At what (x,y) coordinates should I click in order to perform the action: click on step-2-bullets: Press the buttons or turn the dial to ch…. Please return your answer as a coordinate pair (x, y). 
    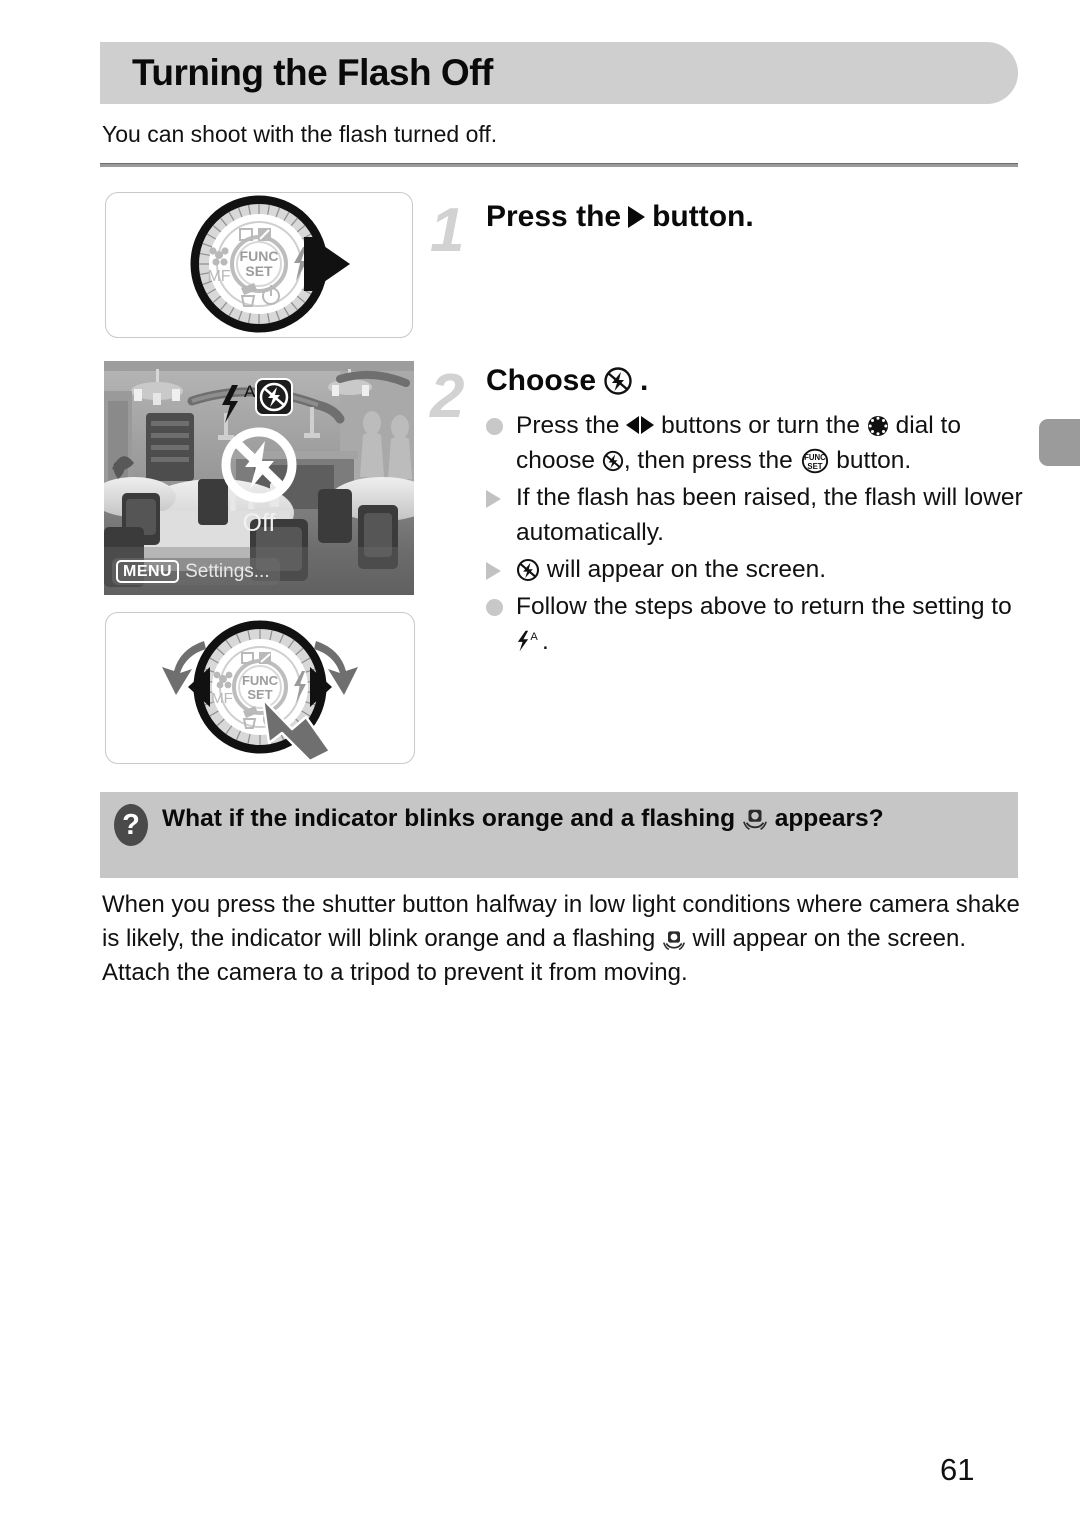
    Looking at the image, I should click on (758, 533).